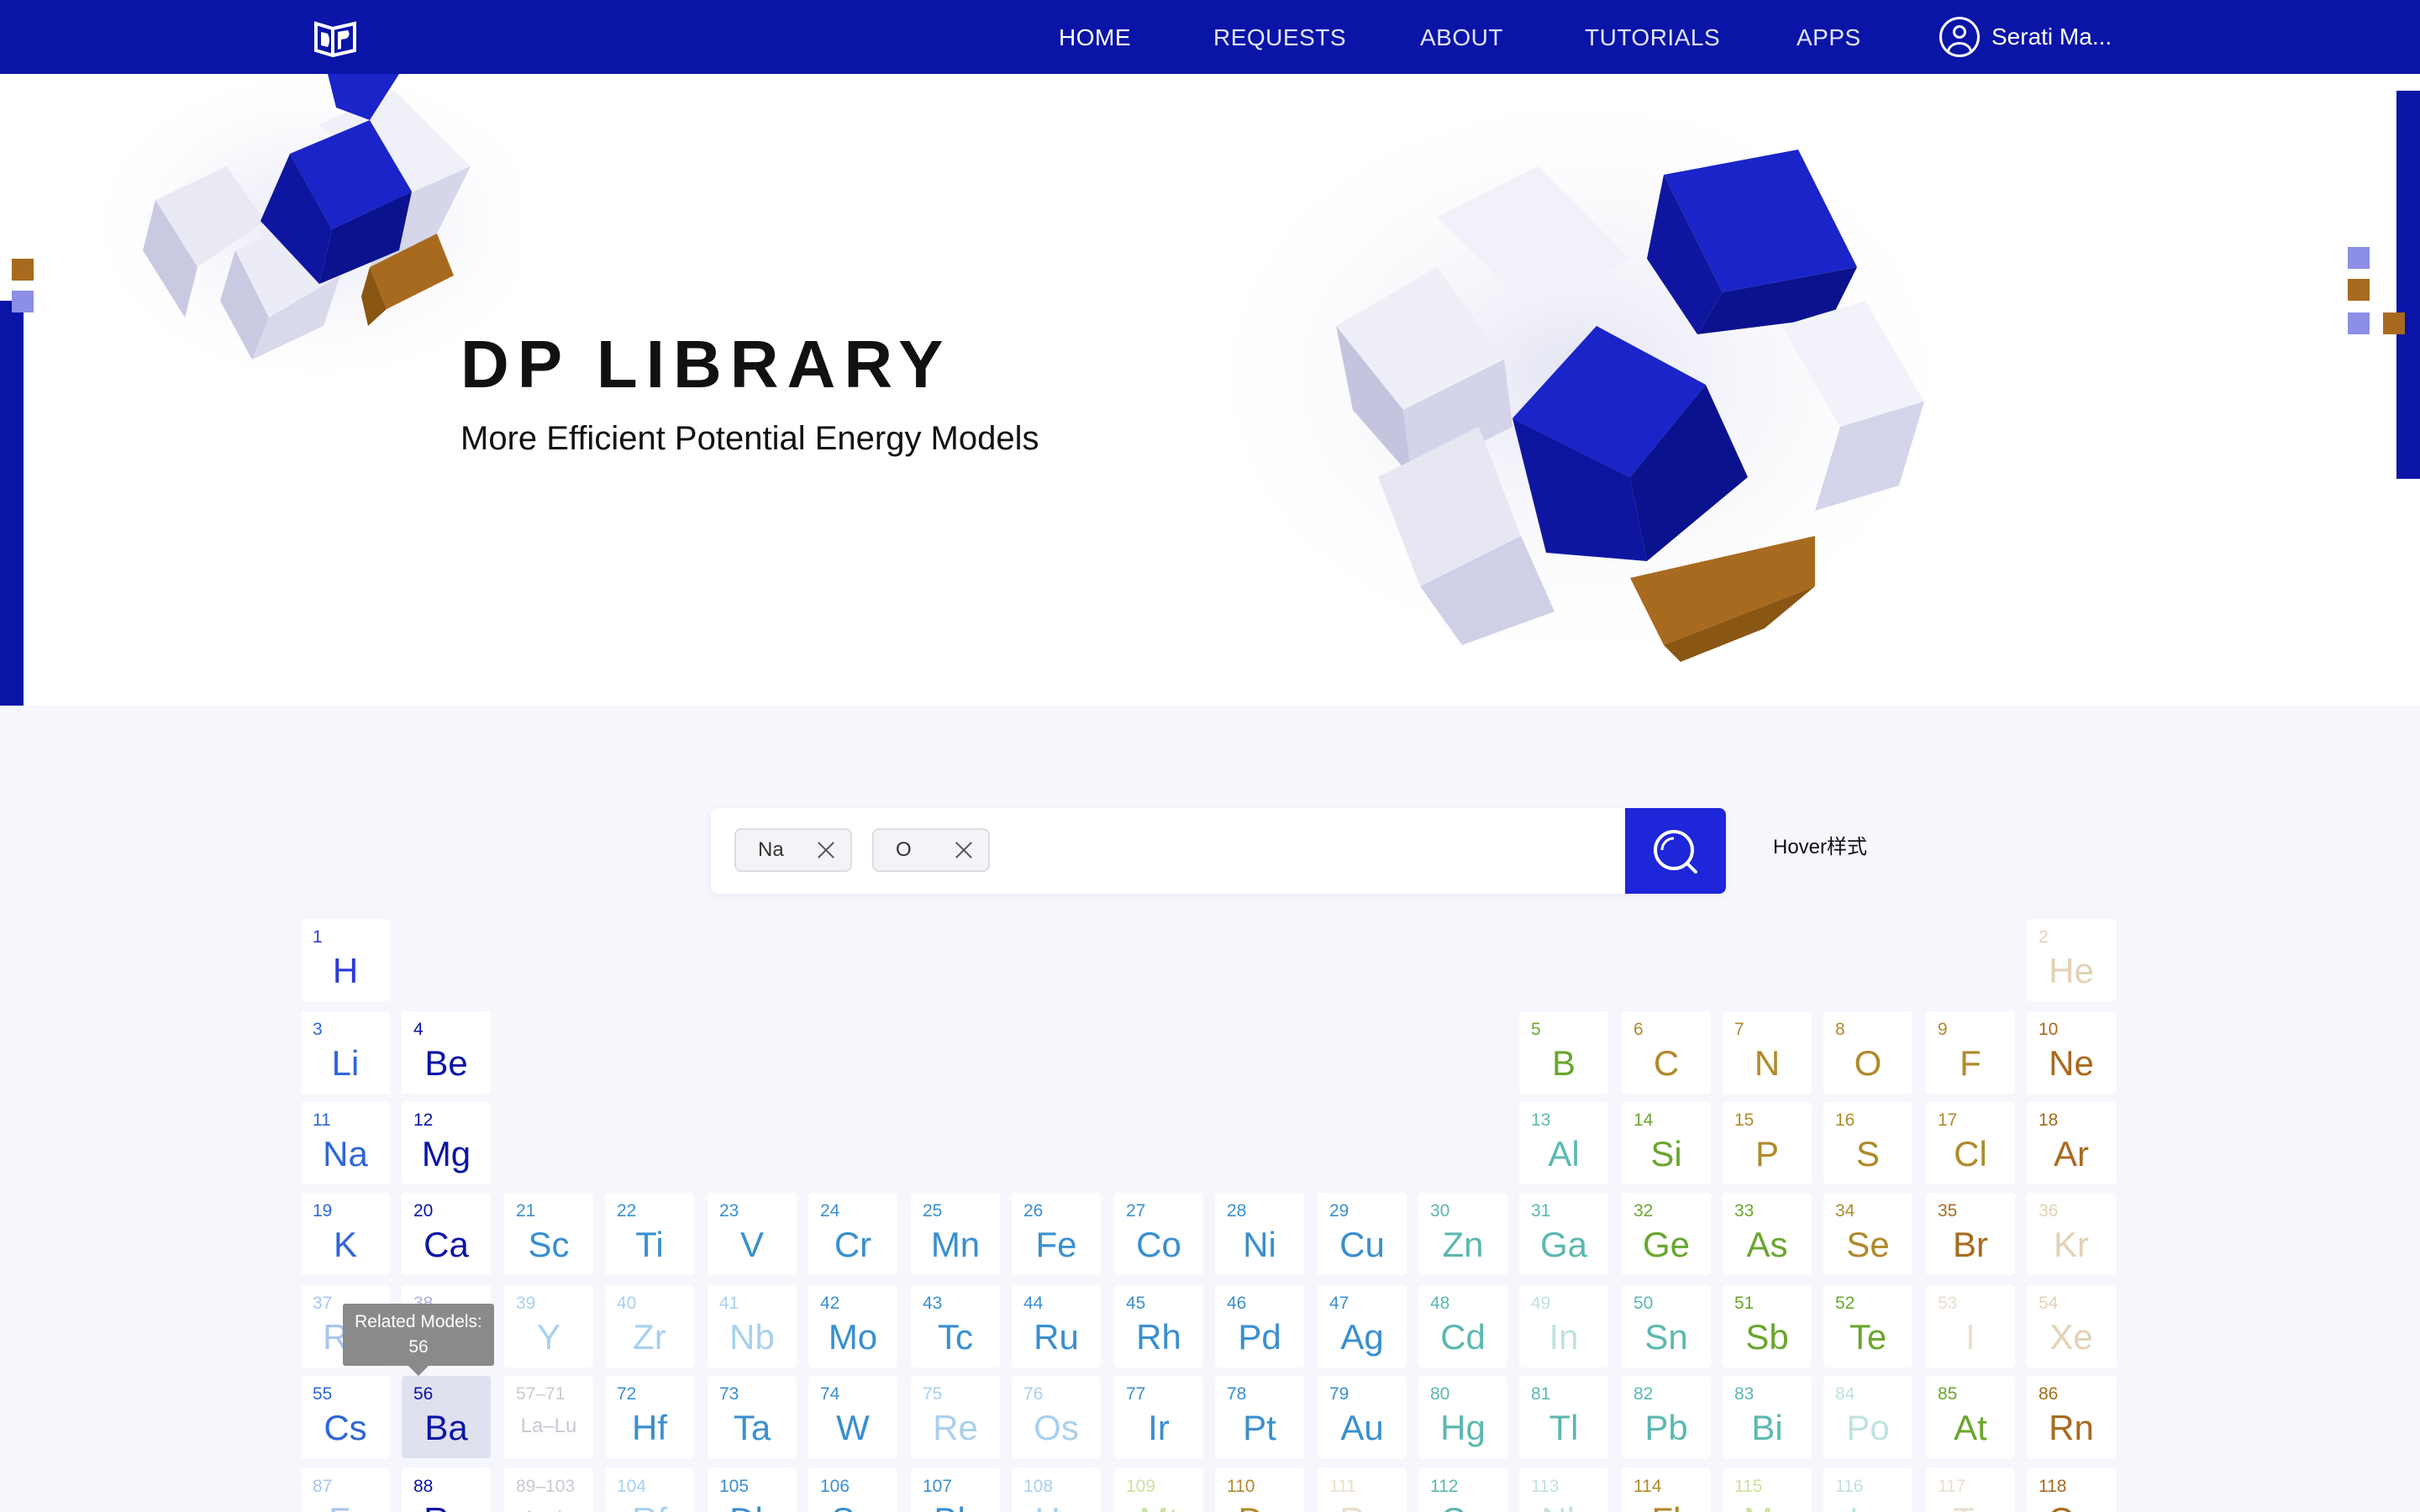  Describe the element at coordinates (548, 1417) in the screenshot. I see `element-cell-la-lu: 57–71 La–Lu` at that location.